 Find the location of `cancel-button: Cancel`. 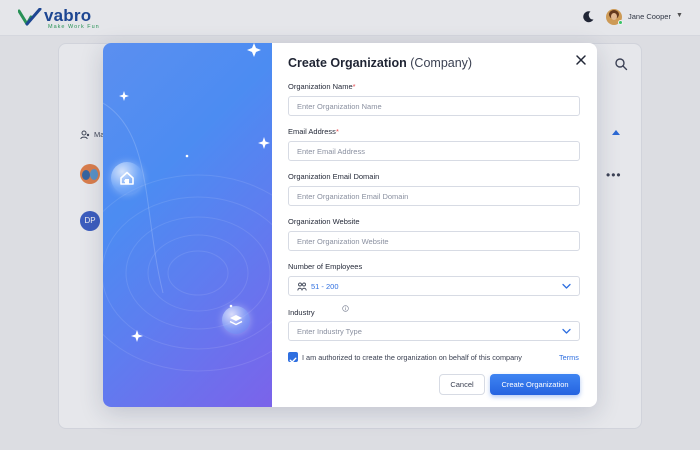

cancel-button: Cancel is located at coordinates (462, 384).